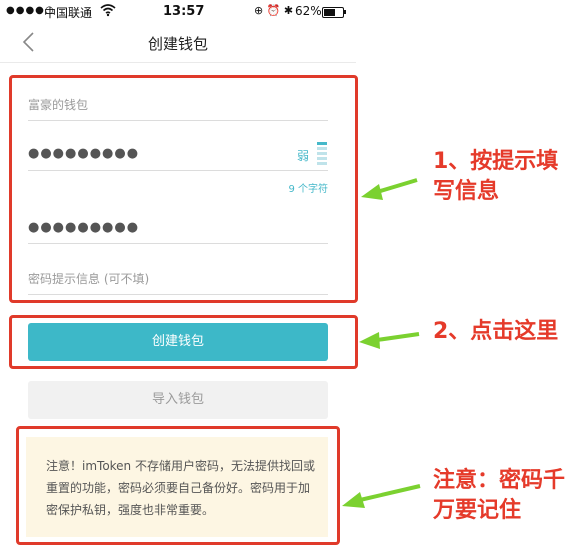 This screenshot has height=550, width=587. Describe the element at coordinates (68, 13) in the screenshot. I see `carrier-name: 中国联通` at that location.